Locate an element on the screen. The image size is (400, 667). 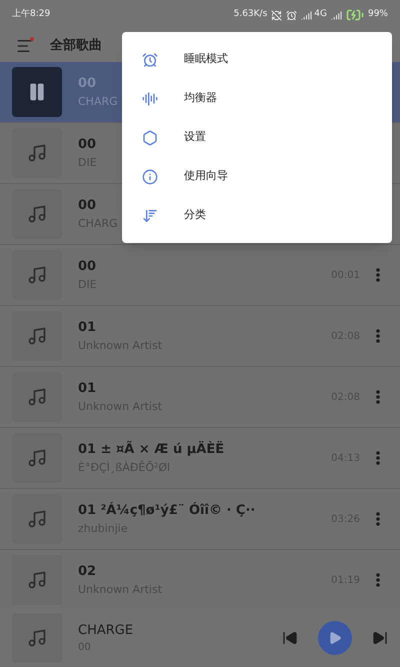
menu-item: 睡眠模式 is located at coordinates (257, 59).